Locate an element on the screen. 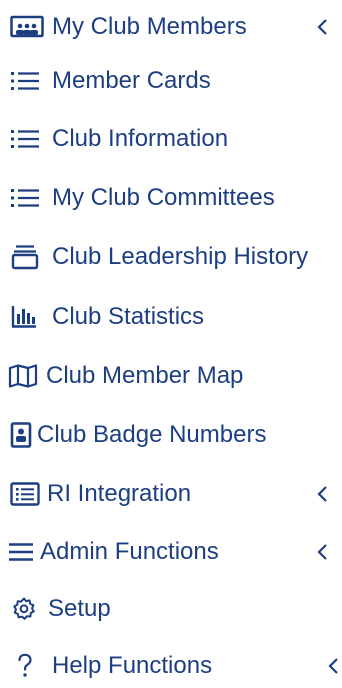 This screenshot has width=342, height=688. menu-item-club-member-map: Club Member Map is located at coordinates (171, 376).